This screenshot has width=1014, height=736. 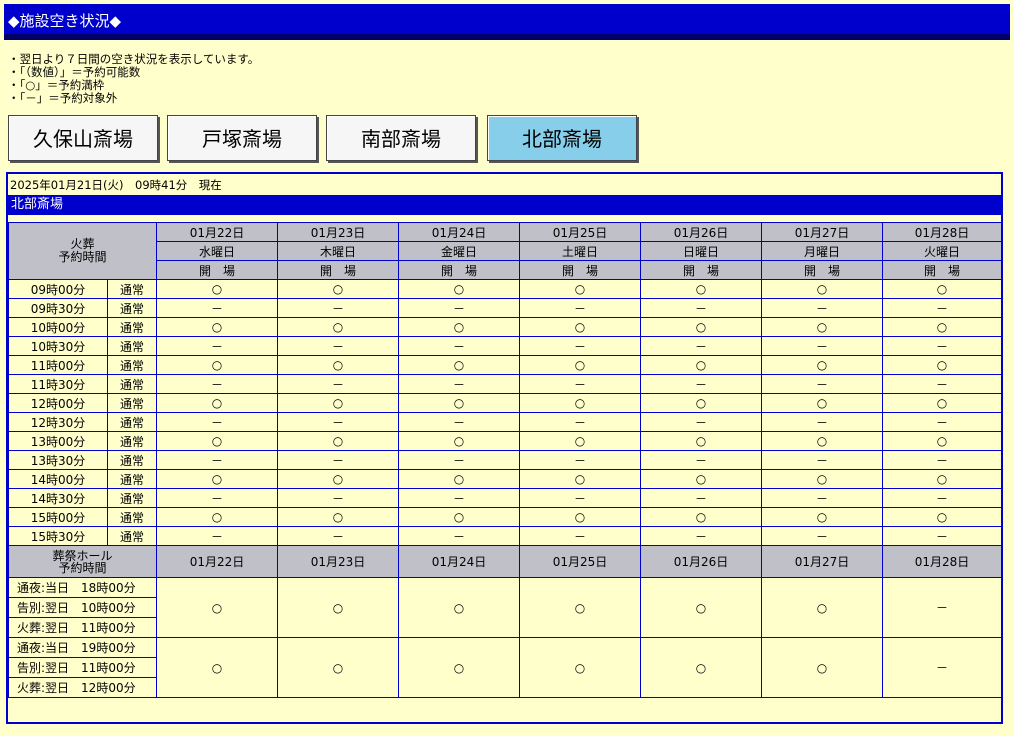 What do you see at coordinates (82, 607) in the screenshot?
I see `hall-slot-time: 告別:翌日 10時00分` at bounding box center [82, 607].